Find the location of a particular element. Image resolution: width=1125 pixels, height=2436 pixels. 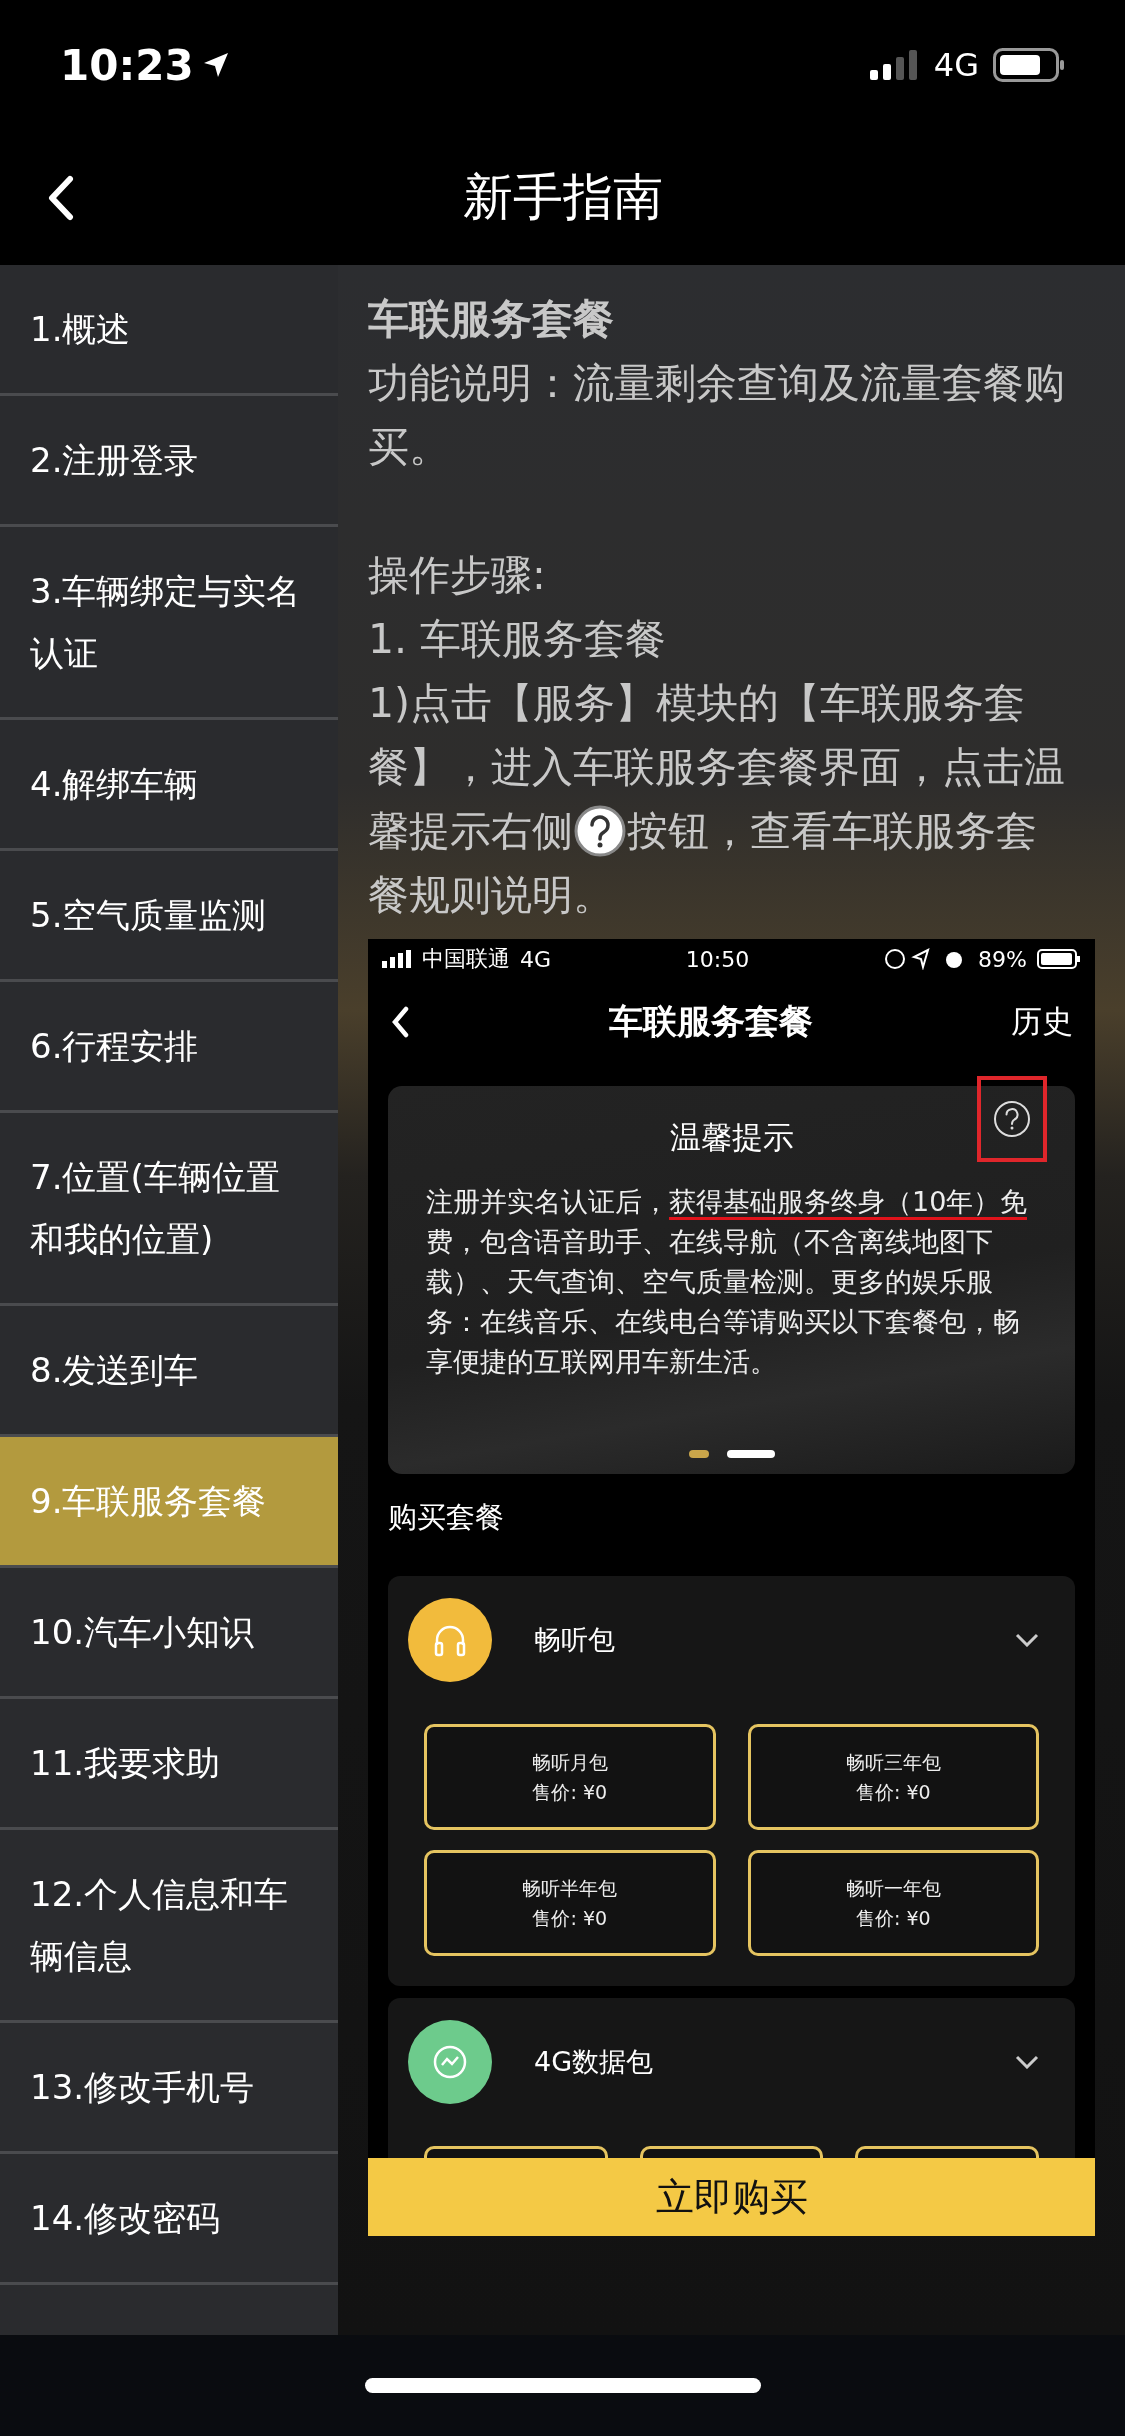

step-text: 餐规则说明。 is located at coordinates (491, 895).